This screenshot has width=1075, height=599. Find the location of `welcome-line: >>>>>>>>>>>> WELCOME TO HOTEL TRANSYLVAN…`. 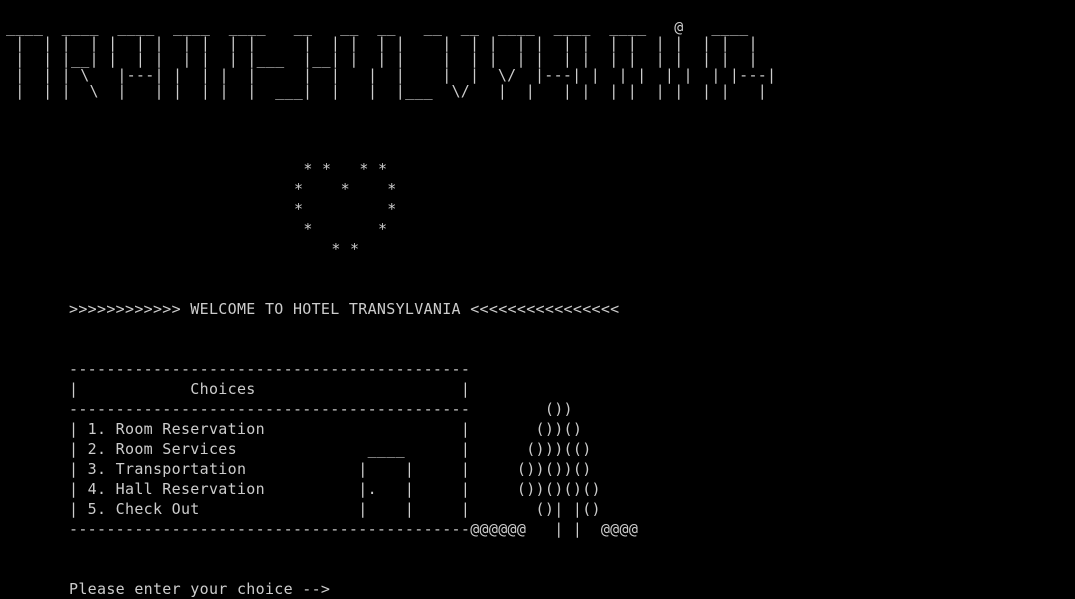

welcome-line: >>>>>>>>>>>> WELCOME TO HOTEL TRANSYLVAN… is located at coordinates (344, 309).